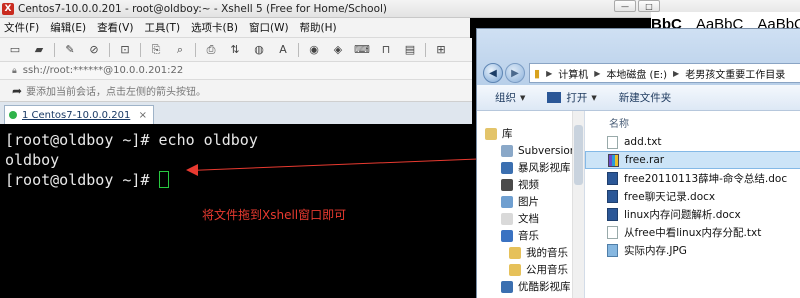  I want to click on video-library-icon, so click(507, 167).